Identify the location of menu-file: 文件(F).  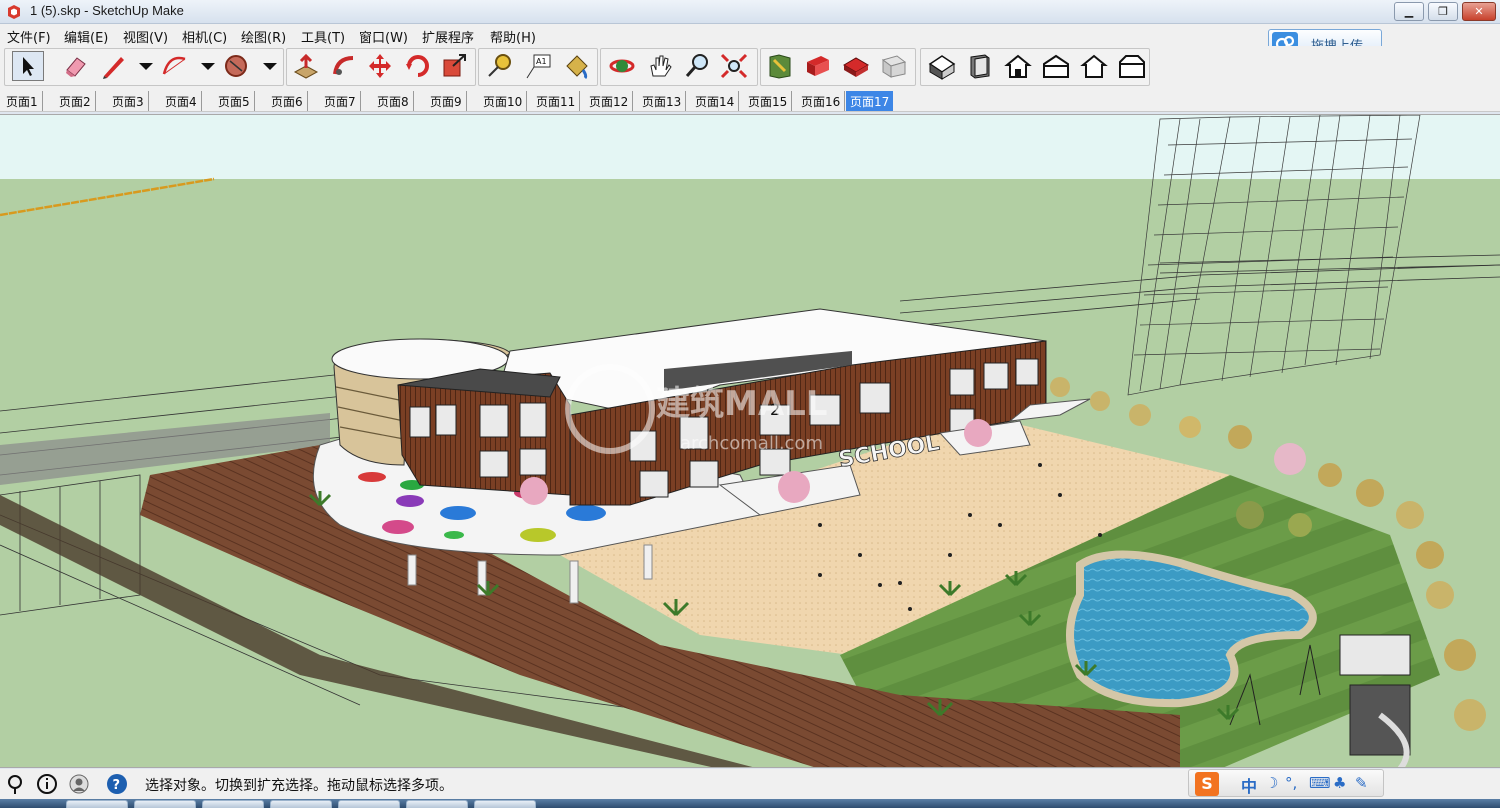
(29, 36).